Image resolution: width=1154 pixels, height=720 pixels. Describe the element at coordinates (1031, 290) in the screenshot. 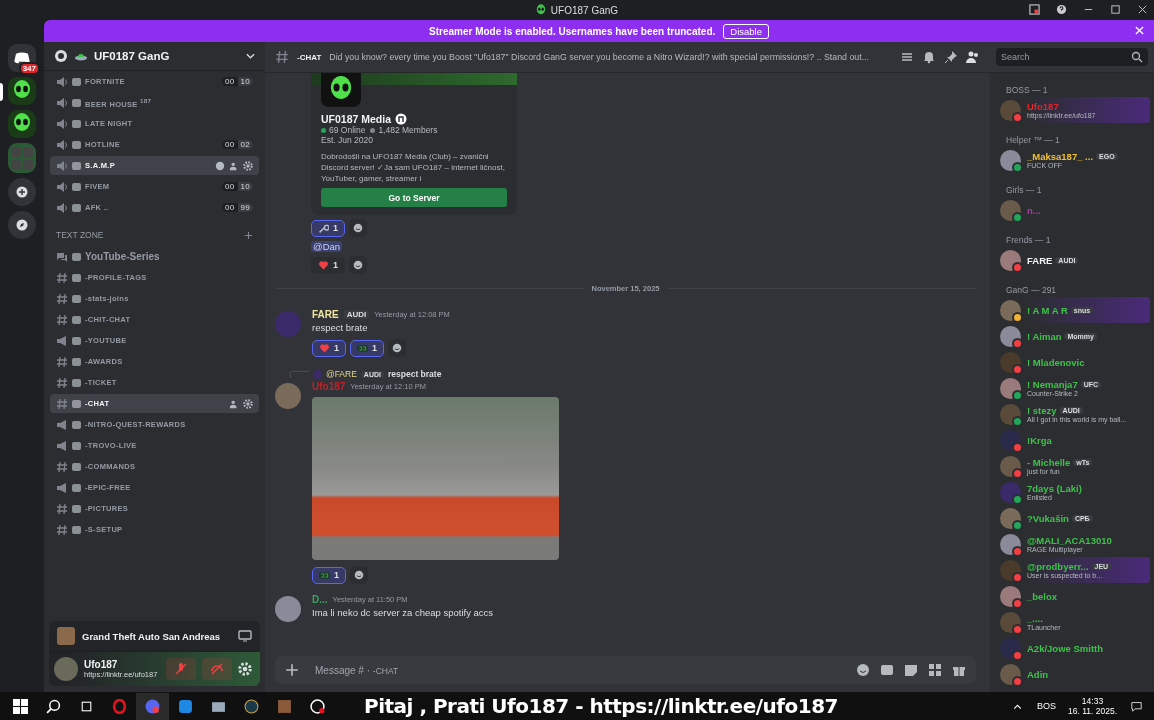

I see `role-header: GanG — 291` at that location.